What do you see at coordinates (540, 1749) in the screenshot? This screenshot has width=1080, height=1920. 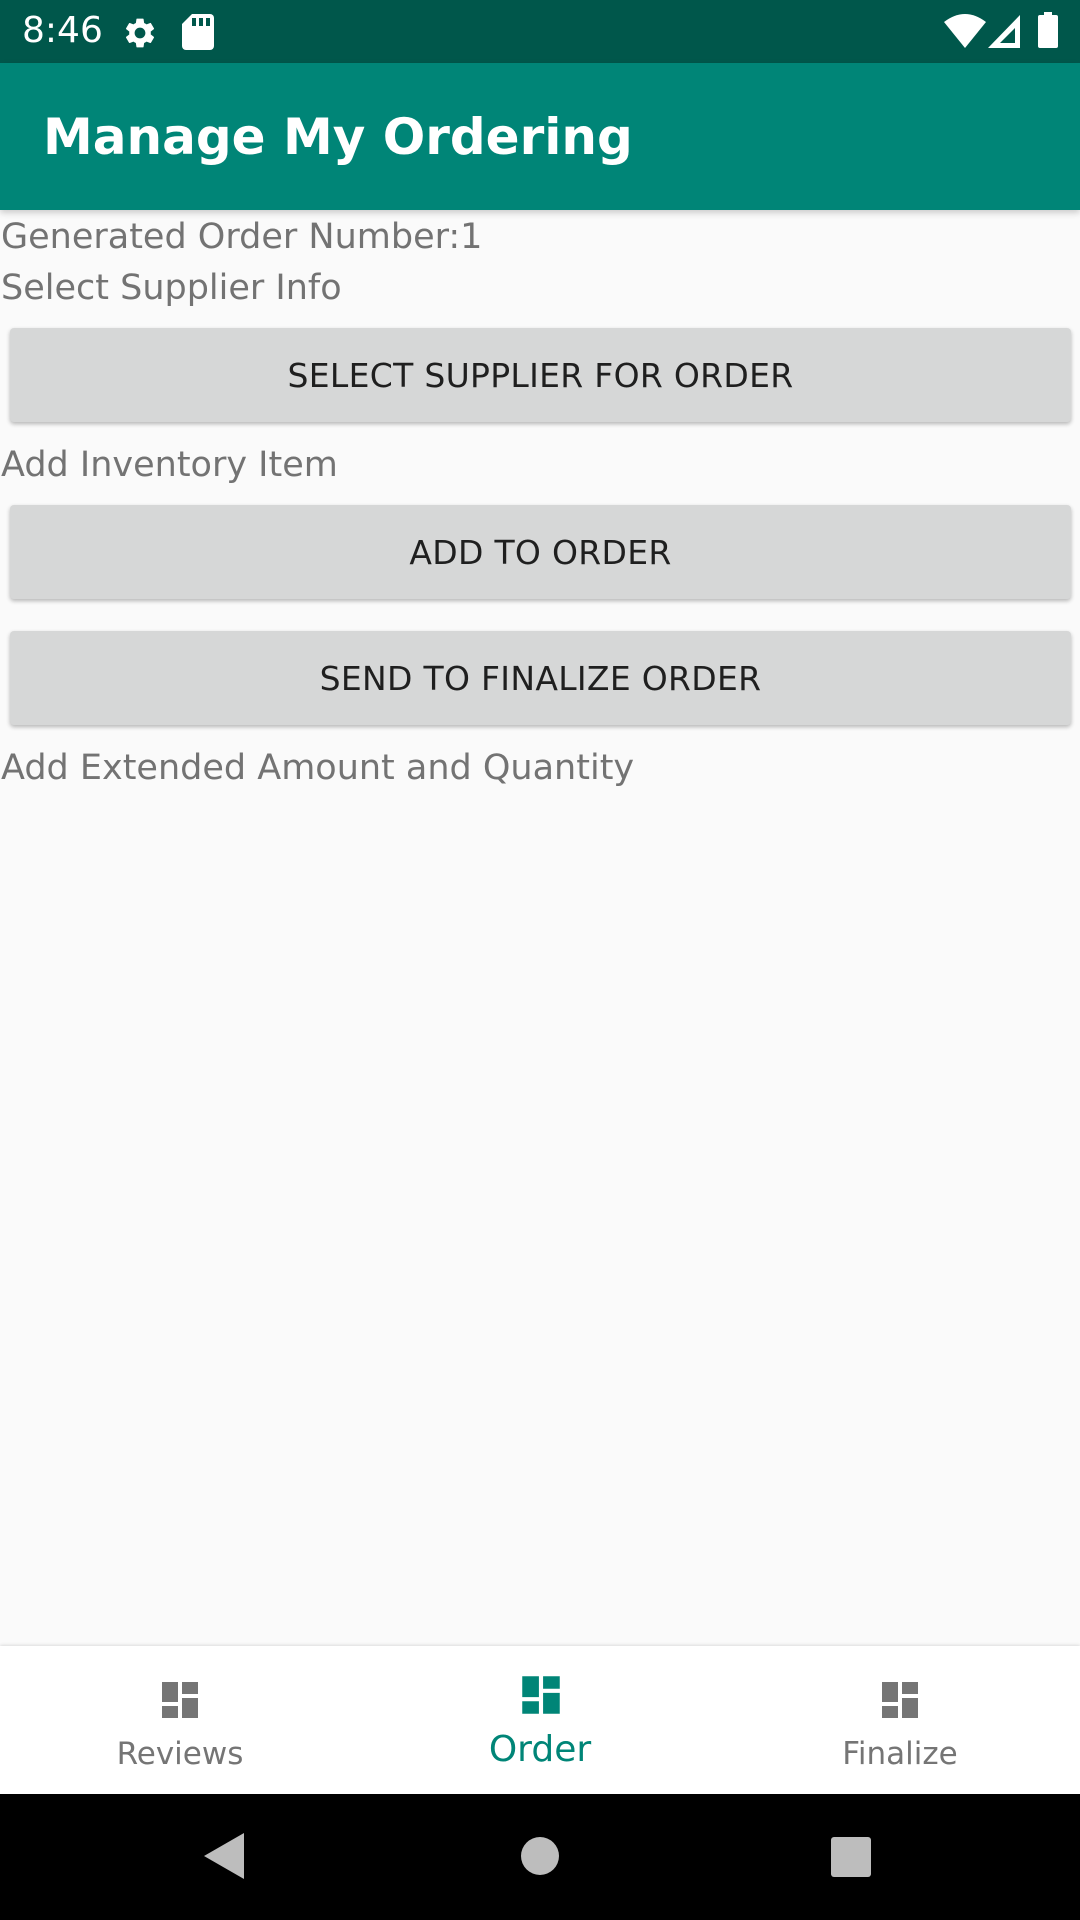 I see `nav-label-order: Order` at bounding box center [540, 1749].